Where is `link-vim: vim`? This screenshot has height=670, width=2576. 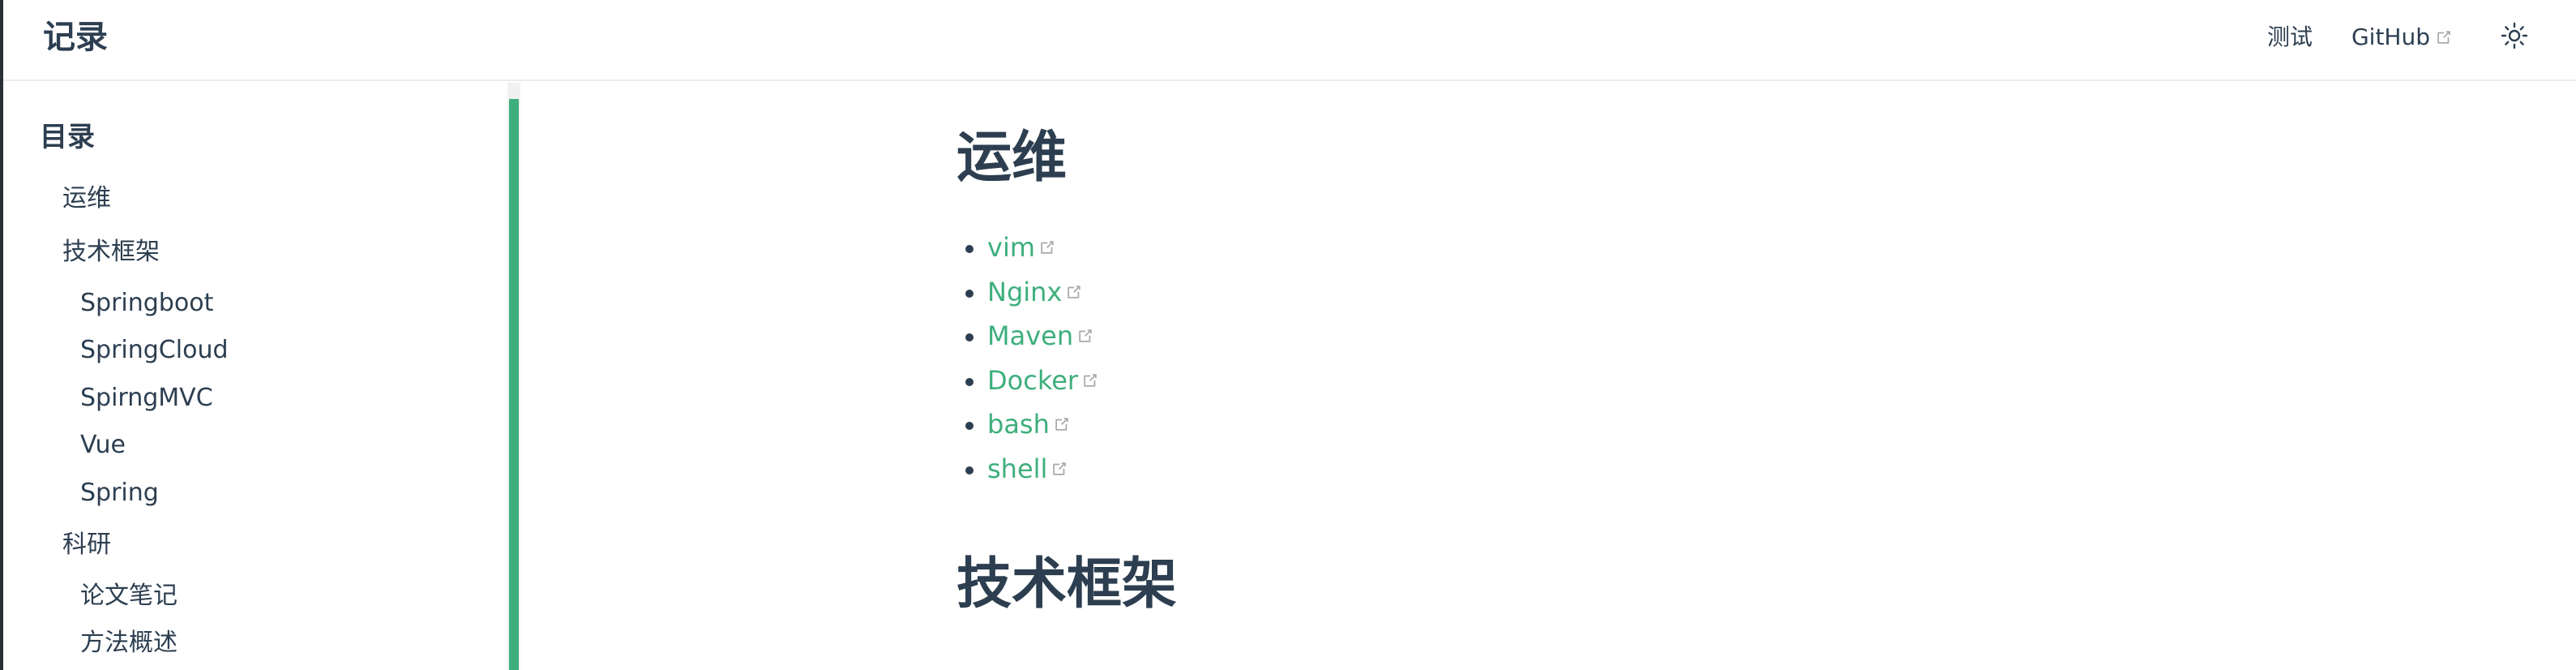 link-vim: vim is located at coordinates (1011, 247).